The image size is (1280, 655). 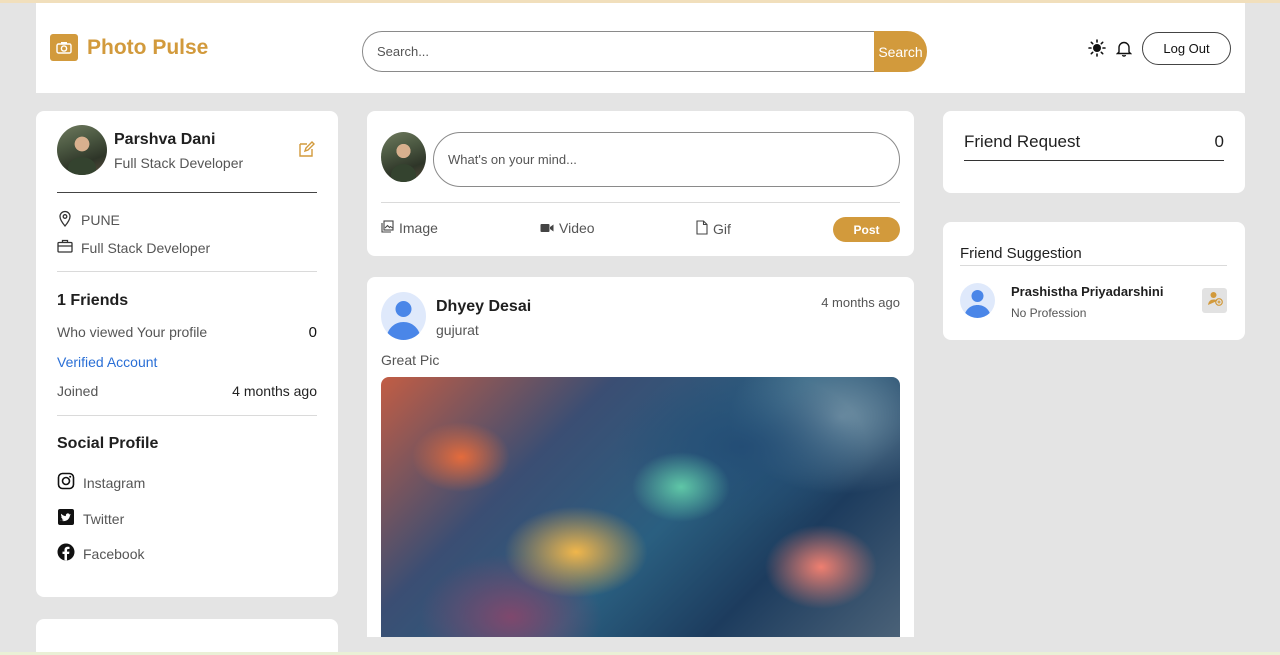 I want to click on briefcase-icon, so click(x=65, y=247).